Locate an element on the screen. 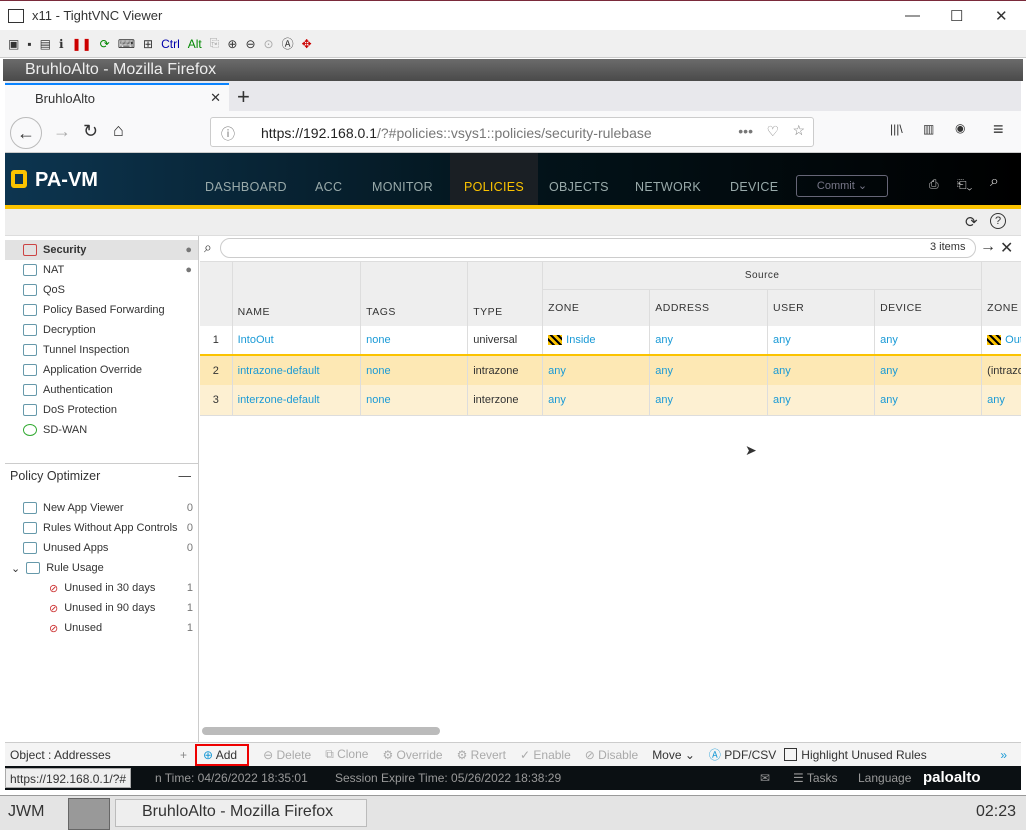 Image resolution: width=1026 pixels, height=830 pixels. sidebar-item-sdwan: SD-WAN is located at coordinates (101, 430).